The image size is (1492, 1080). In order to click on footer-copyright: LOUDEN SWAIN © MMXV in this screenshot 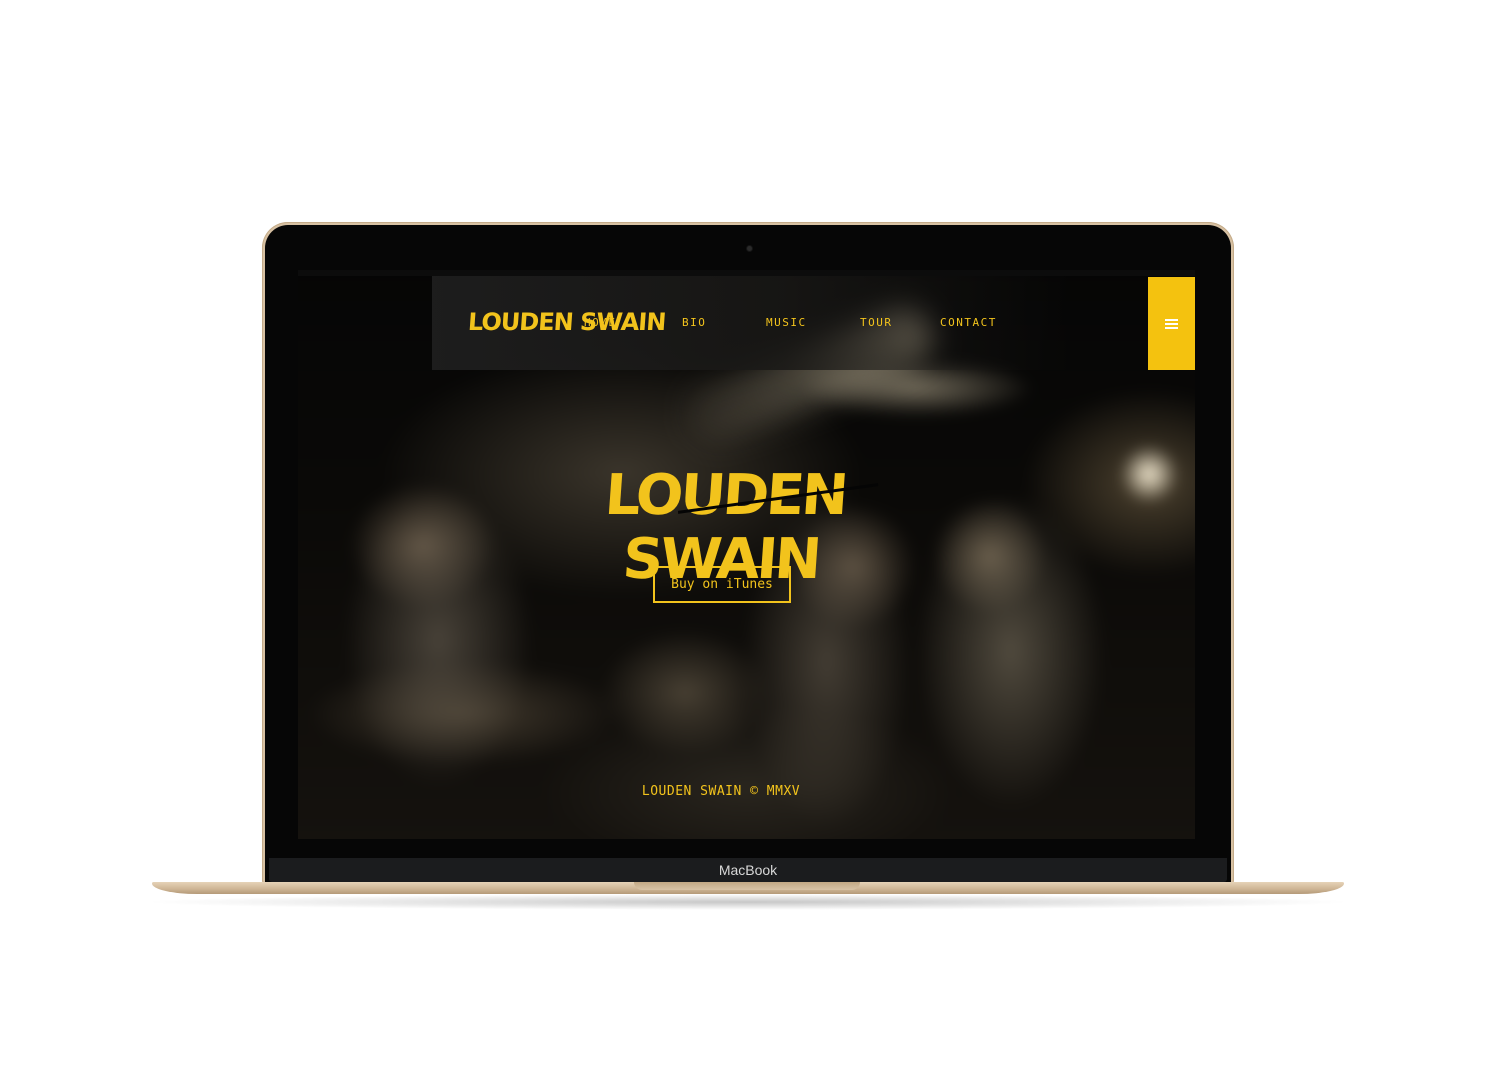, I will do `click(721, 791)`.